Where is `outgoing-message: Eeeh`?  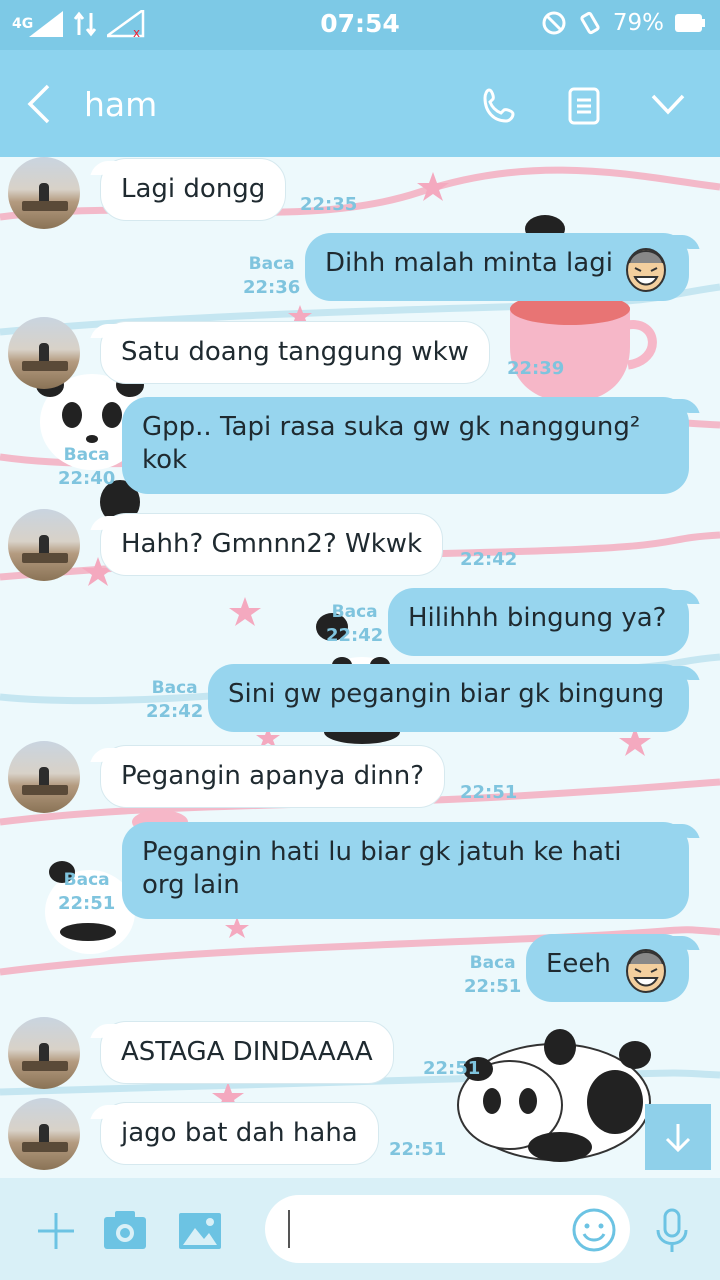
outgoing-message: Eeeh is located at coordinates (607, 968).